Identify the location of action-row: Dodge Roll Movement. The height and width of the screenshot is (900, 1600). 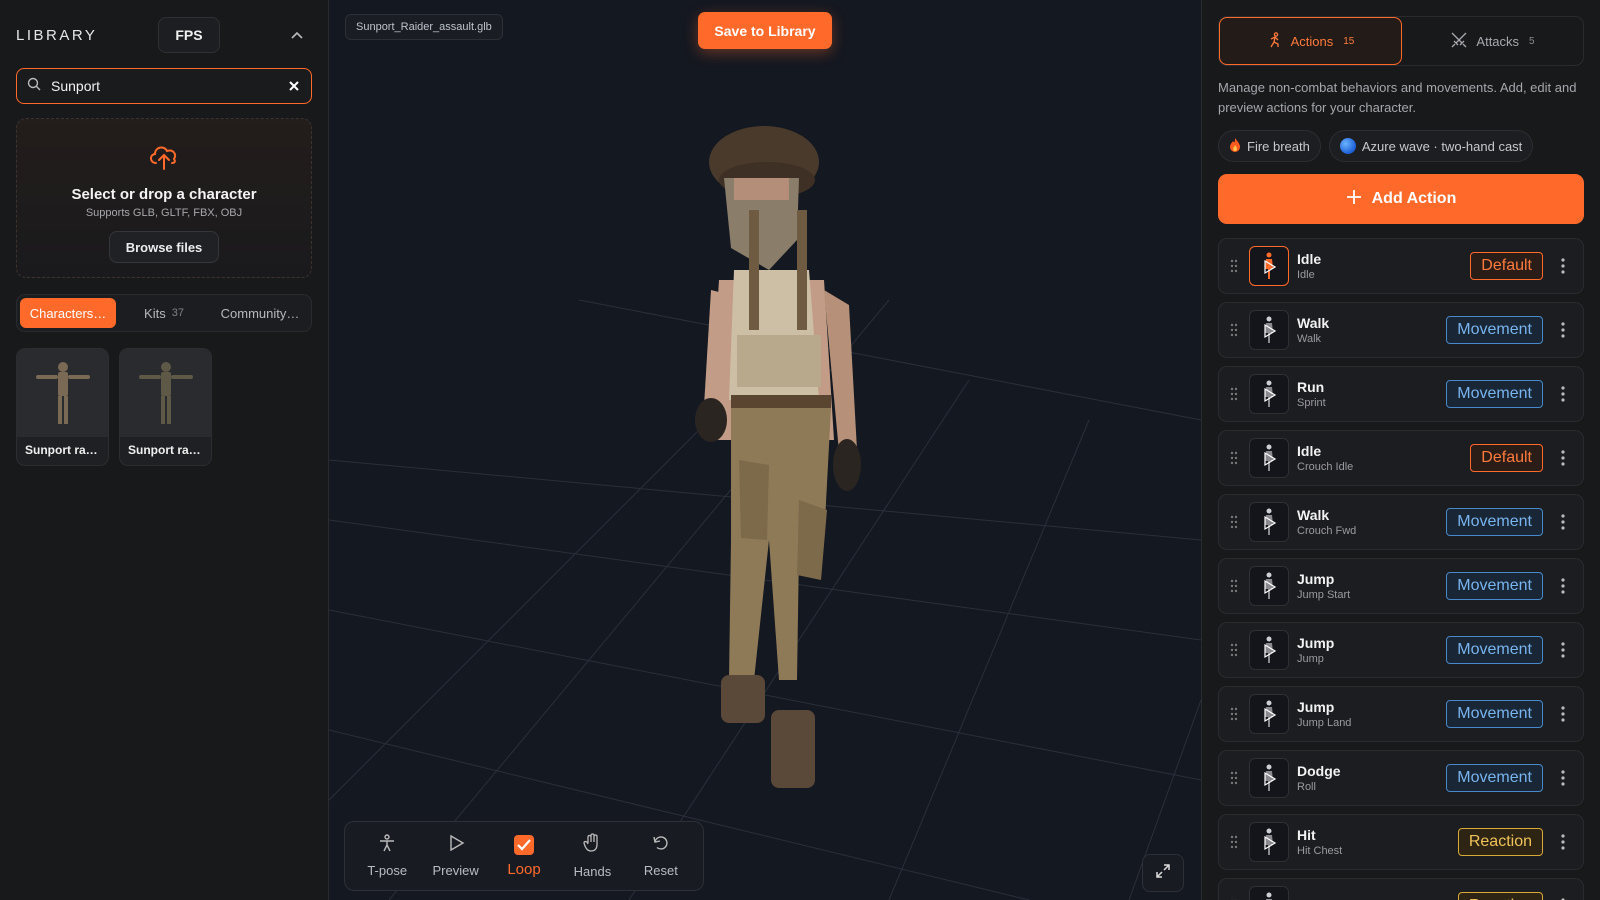
(1401, 778).